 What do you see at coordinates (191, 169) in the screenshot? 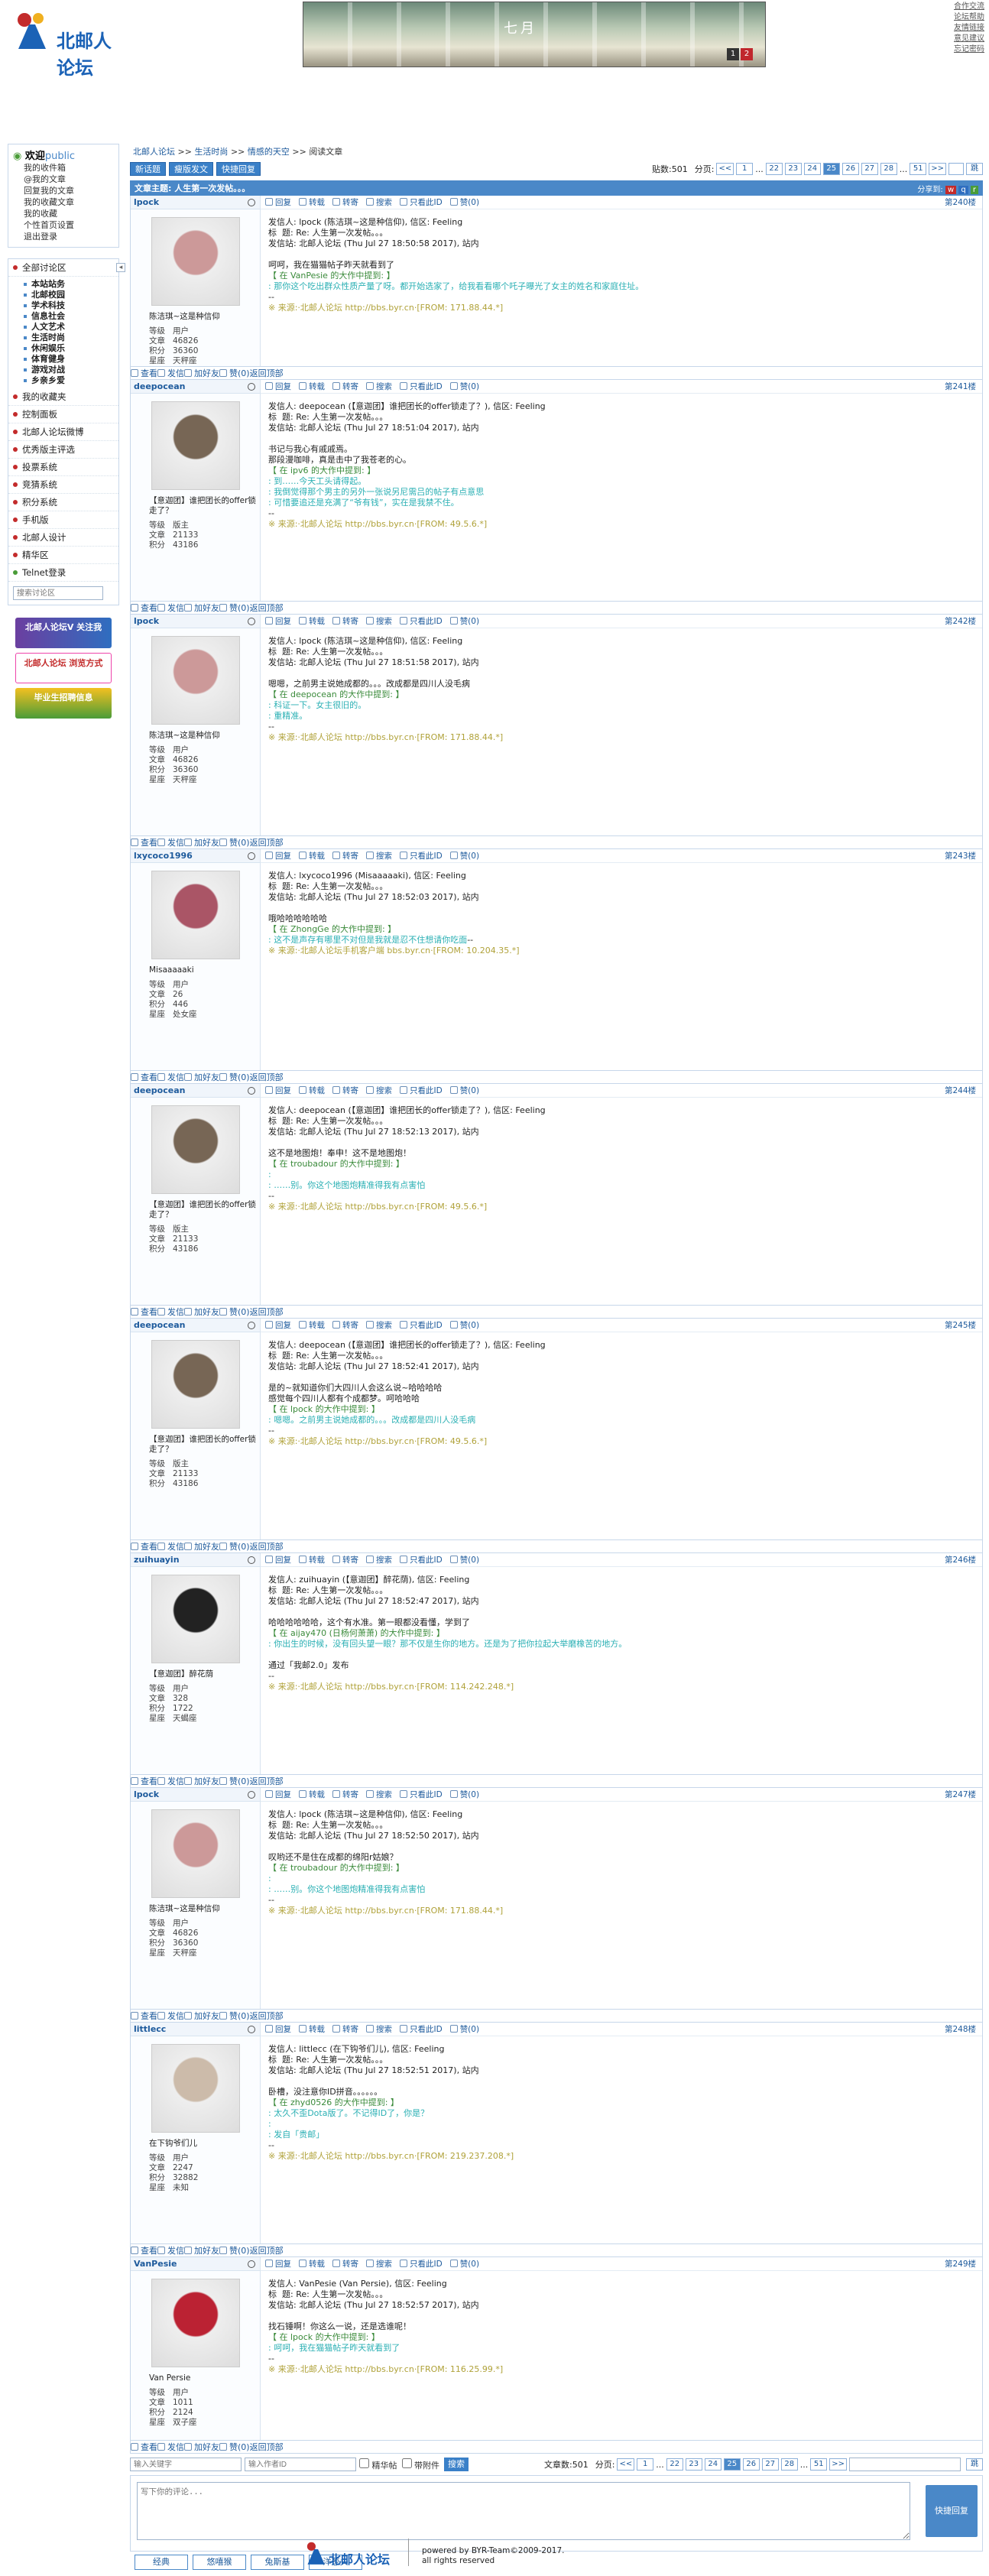
I see `slim-post-button: 瘦版发文` at bounding box center [191, 169].